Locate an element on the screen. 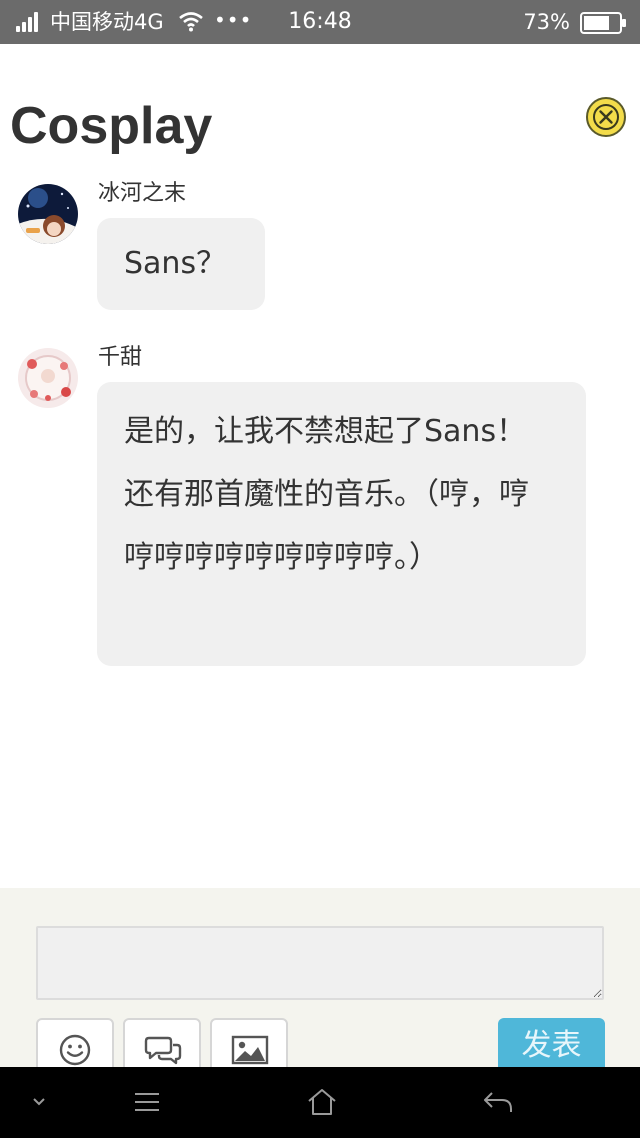  battery-percent: 73% is located at coordinates (546, 22).